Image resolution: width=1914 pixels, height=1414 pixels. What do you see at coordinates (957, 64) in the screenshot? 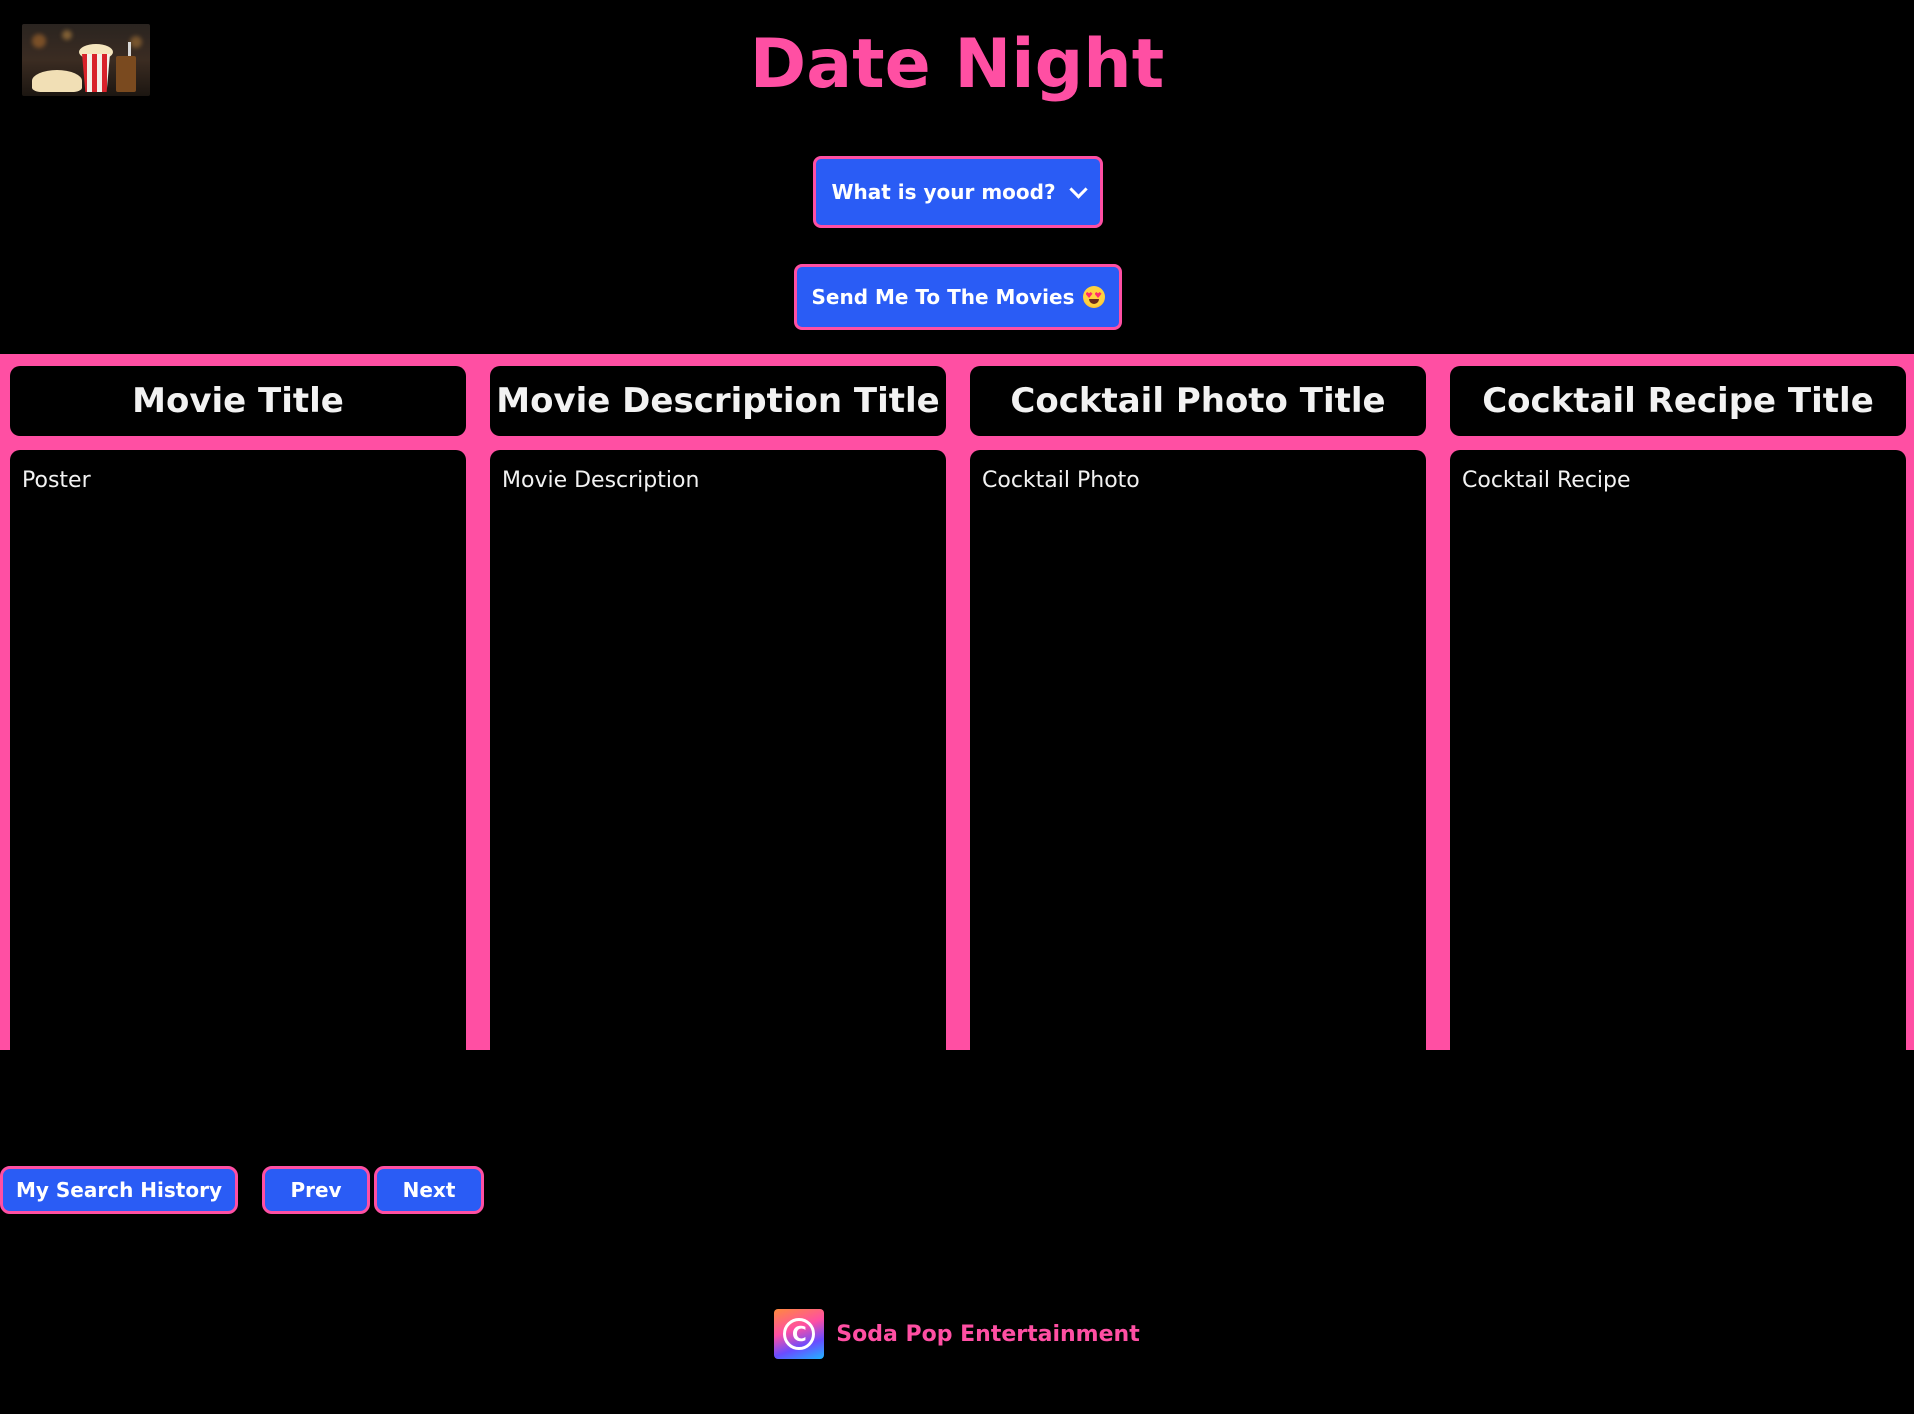
I see `page-title: Date Night` at bounding box center [957, 64].